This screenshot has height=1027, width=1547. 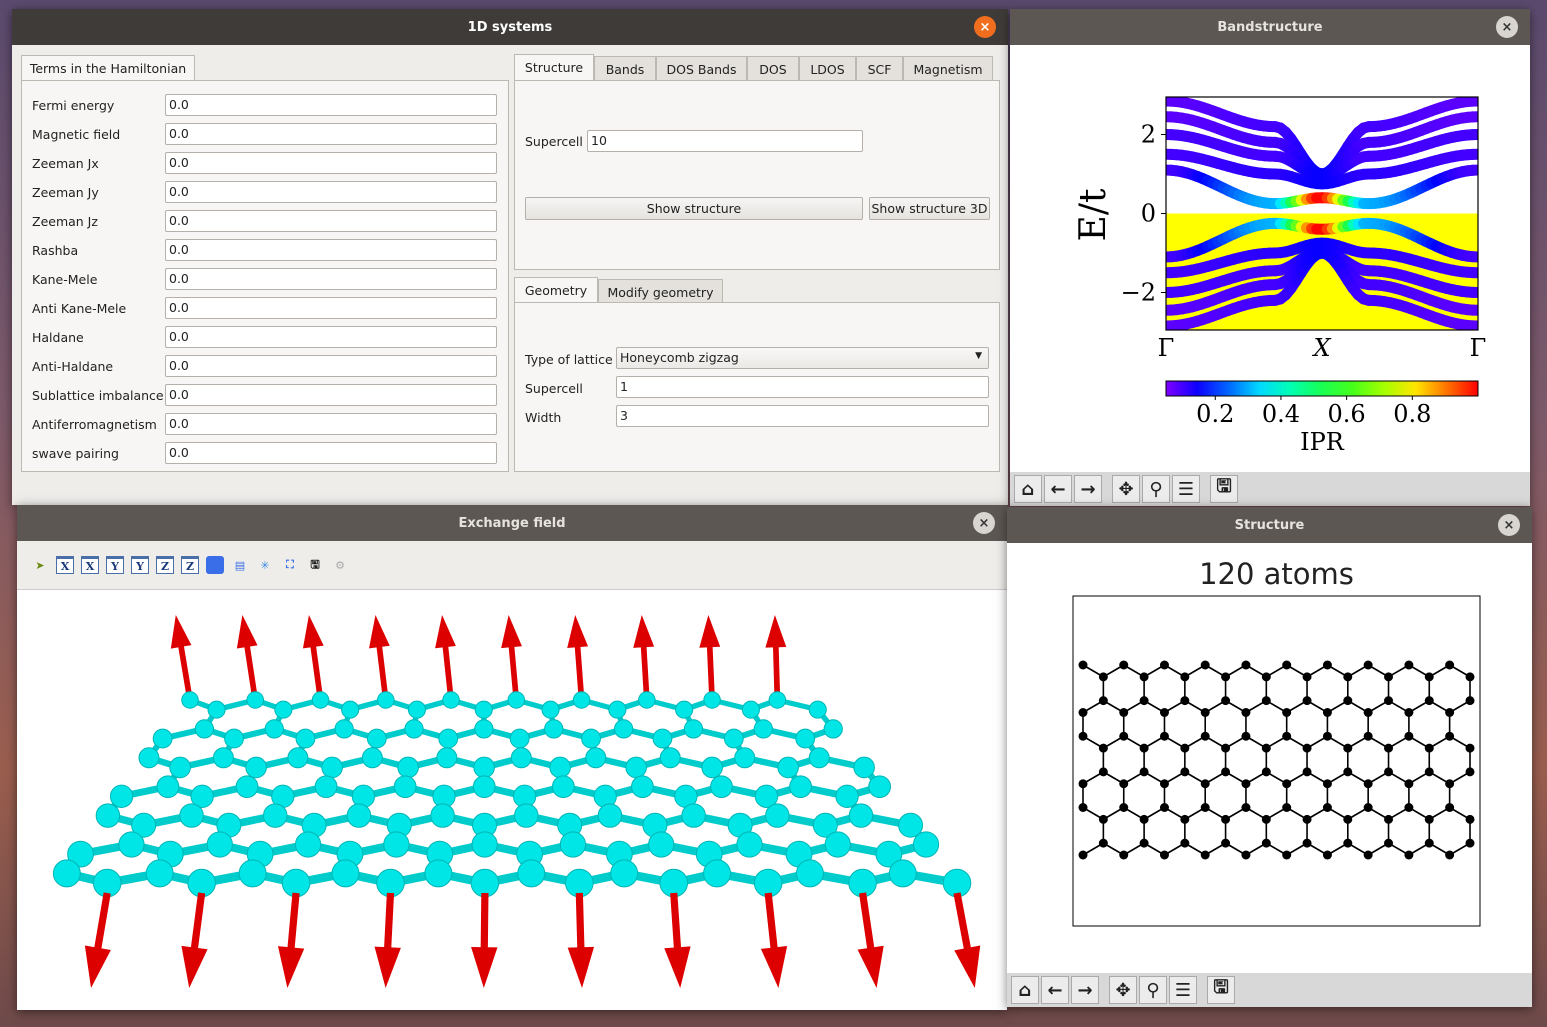 I want to click on axes-icon: ✳, so click(x=265, y=565).